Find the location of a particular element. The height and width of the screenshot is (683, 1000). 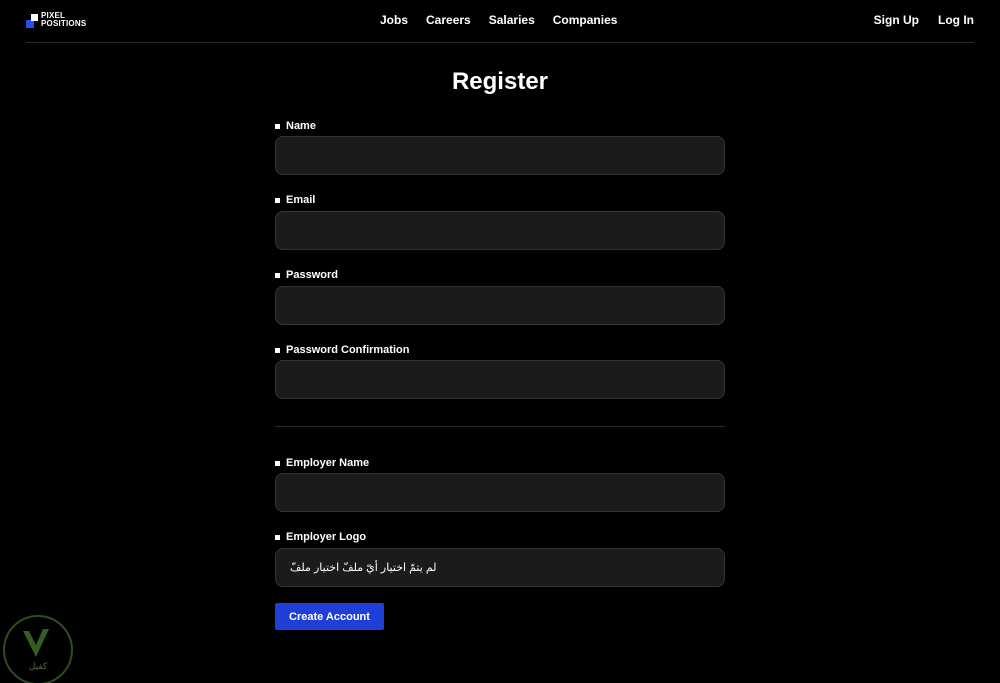

password-label-text: Password is located at coordinates (312, 275).